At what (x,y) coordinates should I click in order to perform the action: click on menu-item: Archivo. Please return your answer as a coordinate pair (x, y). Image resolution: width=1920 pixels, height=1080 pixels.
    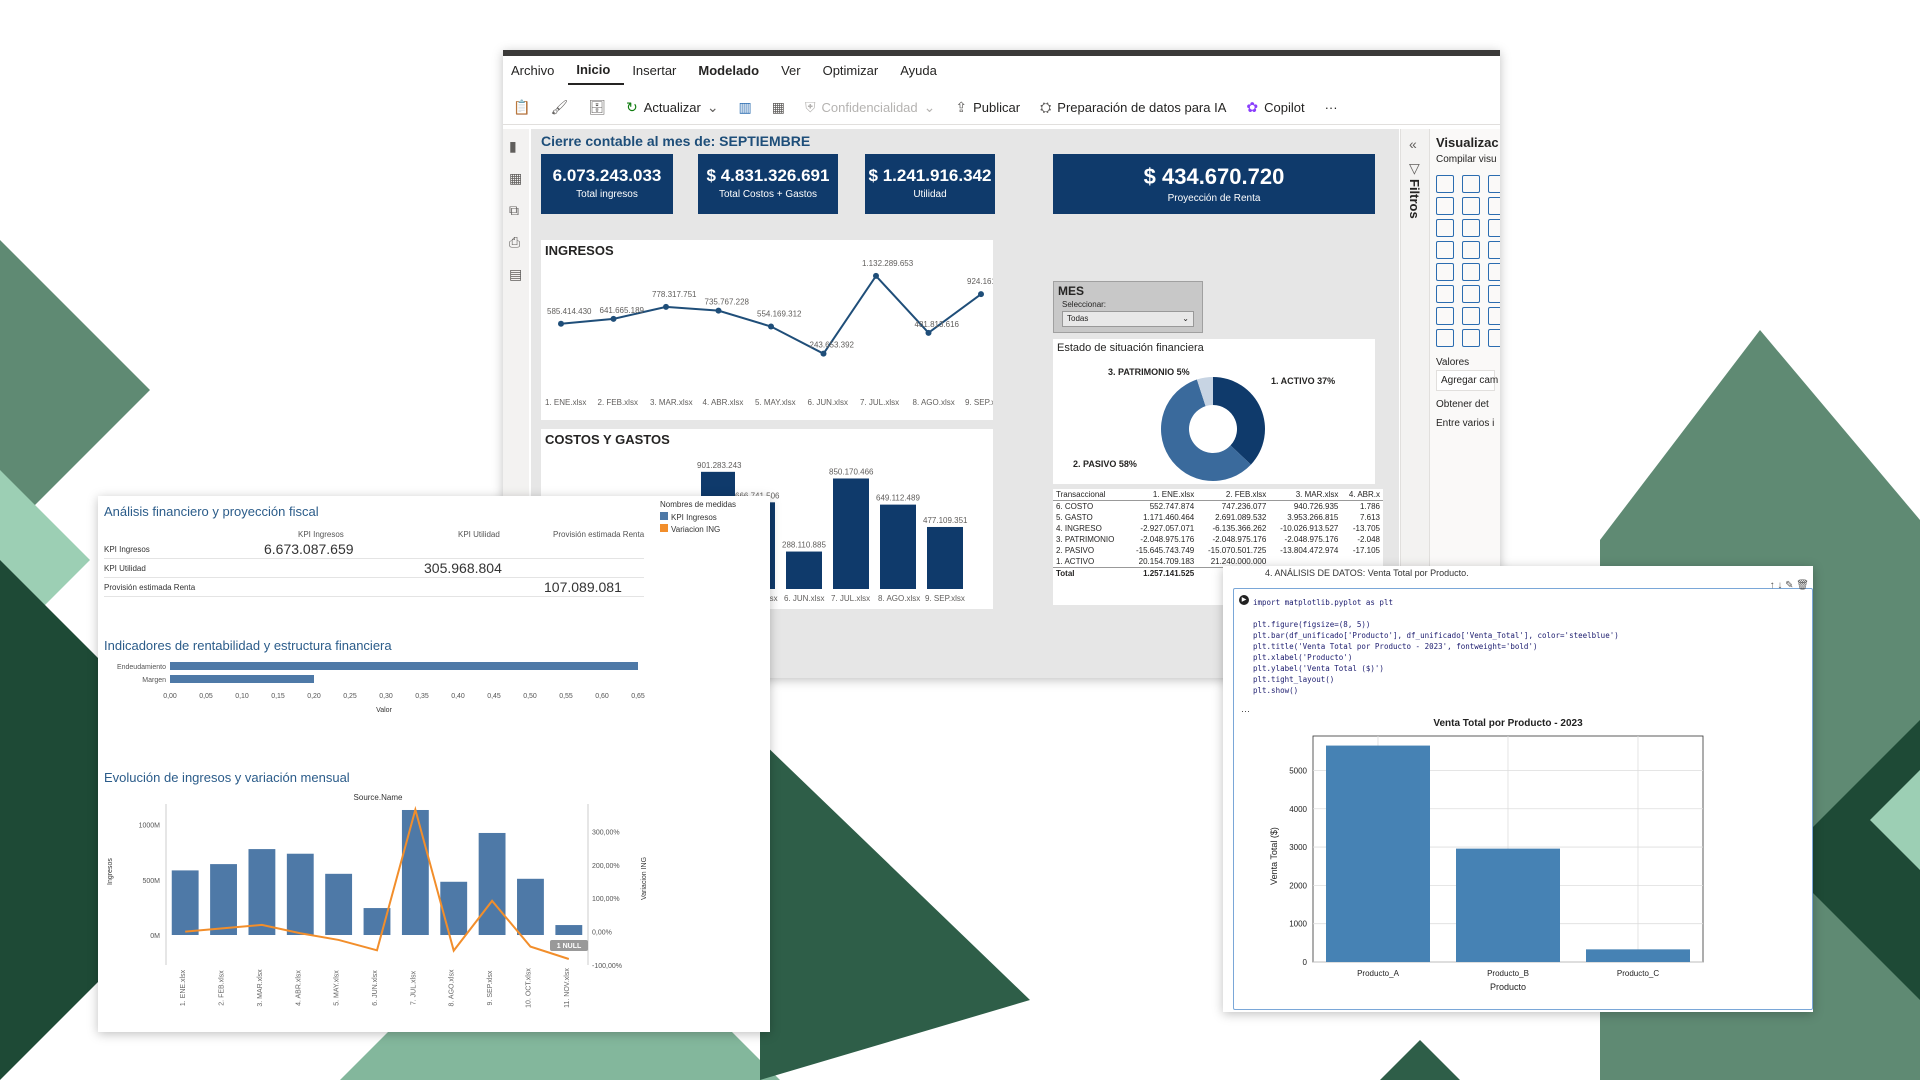
    Looking at the image, I should click on (535, 71).